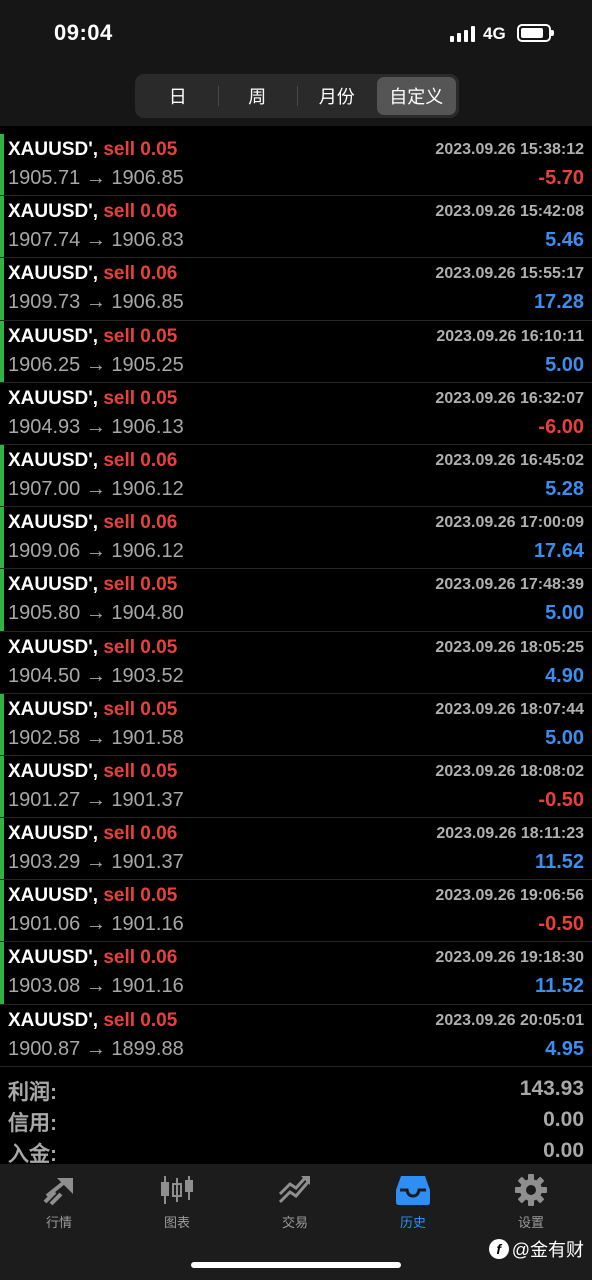 Image resolution: width=592 pixels, height=1280 pixels. I want to click on trade-datetime: 2023.09.26 16:45:02, so click(509, 460).